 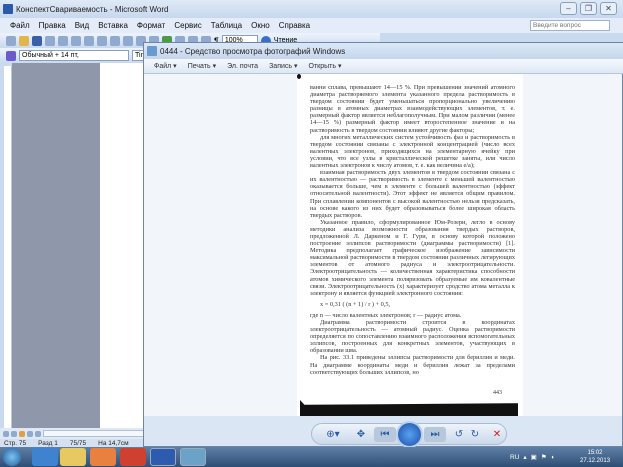 I want to click on word-title: КонспектСвариваемость - Microsoft Word, so click(x=92, y=9).